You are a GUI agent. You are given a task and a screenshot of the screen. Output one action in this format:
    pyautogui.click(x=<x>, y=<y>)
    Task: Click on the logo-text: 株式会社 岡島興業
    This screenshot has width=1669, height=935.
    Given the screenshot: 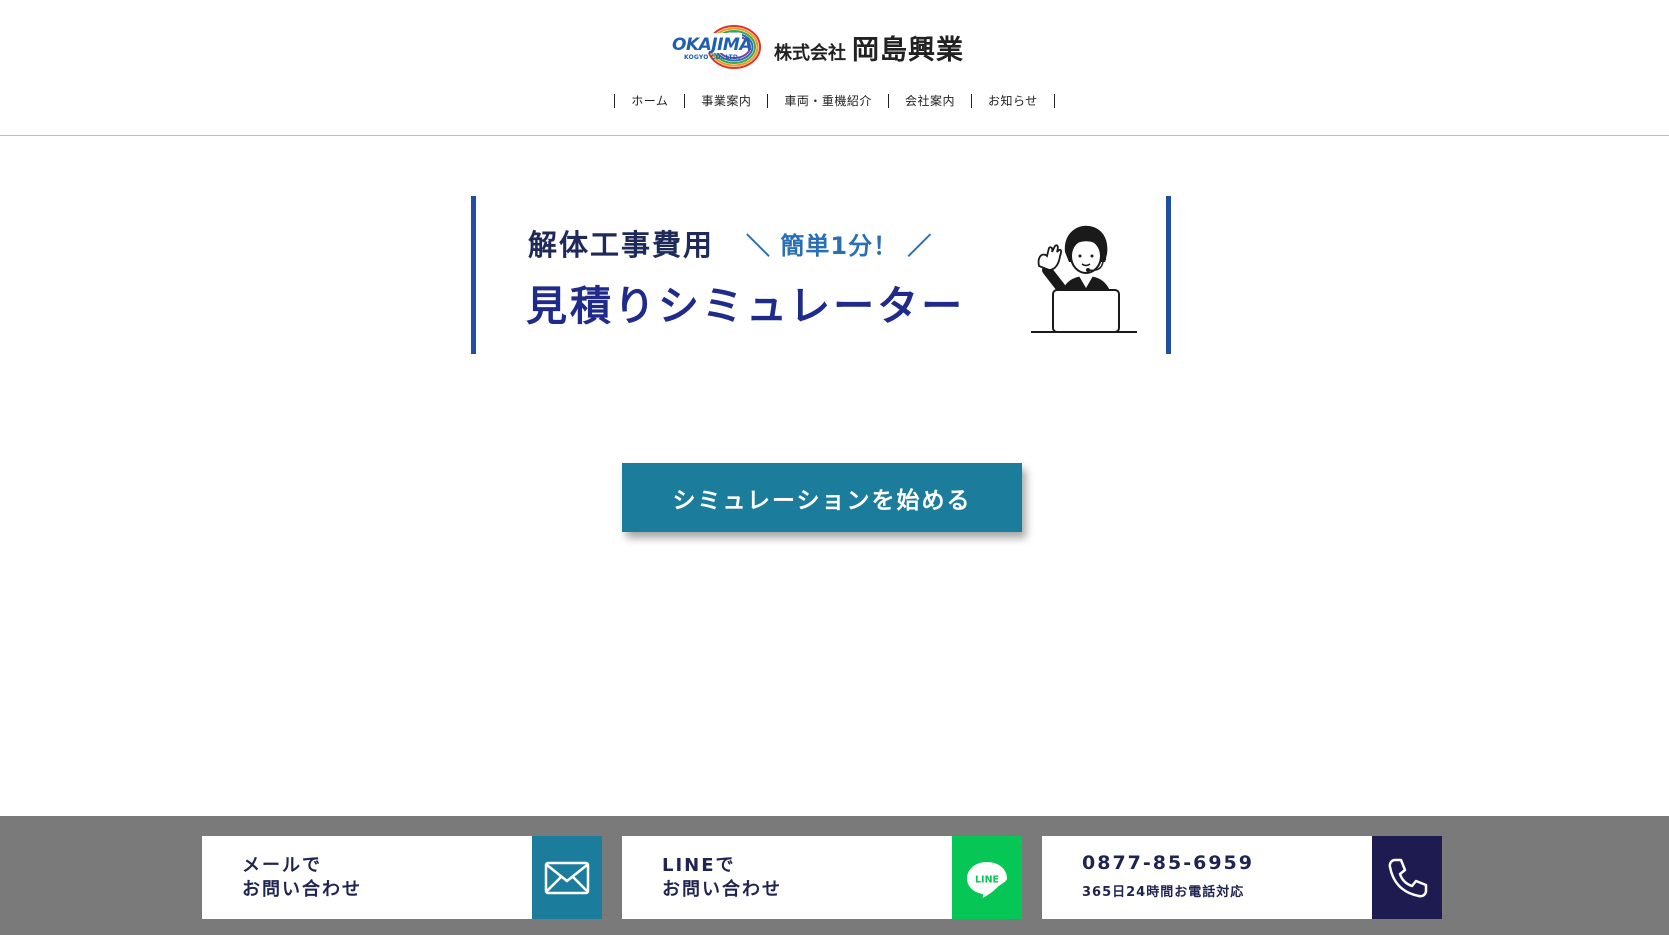 What is the action you would take?
    pyautogui.click(x=869, y=47)
    